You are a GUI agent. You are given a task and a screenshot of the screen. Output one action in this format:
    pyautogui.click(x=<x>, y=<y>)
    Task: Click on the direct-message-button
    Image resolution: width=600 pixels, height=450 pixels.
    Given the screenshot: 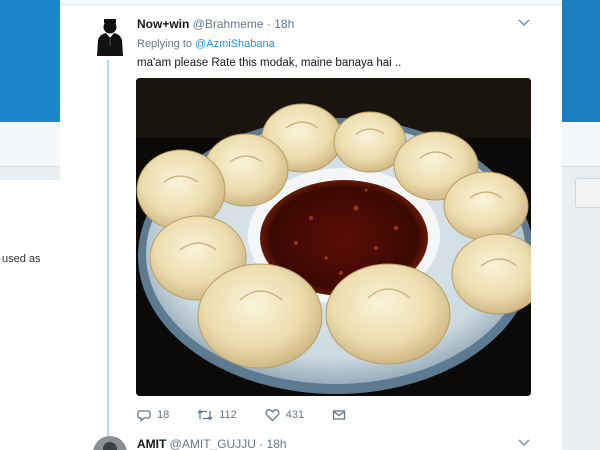 What is the action you would take?
    pyautogui.click(x=342, y=415)
    